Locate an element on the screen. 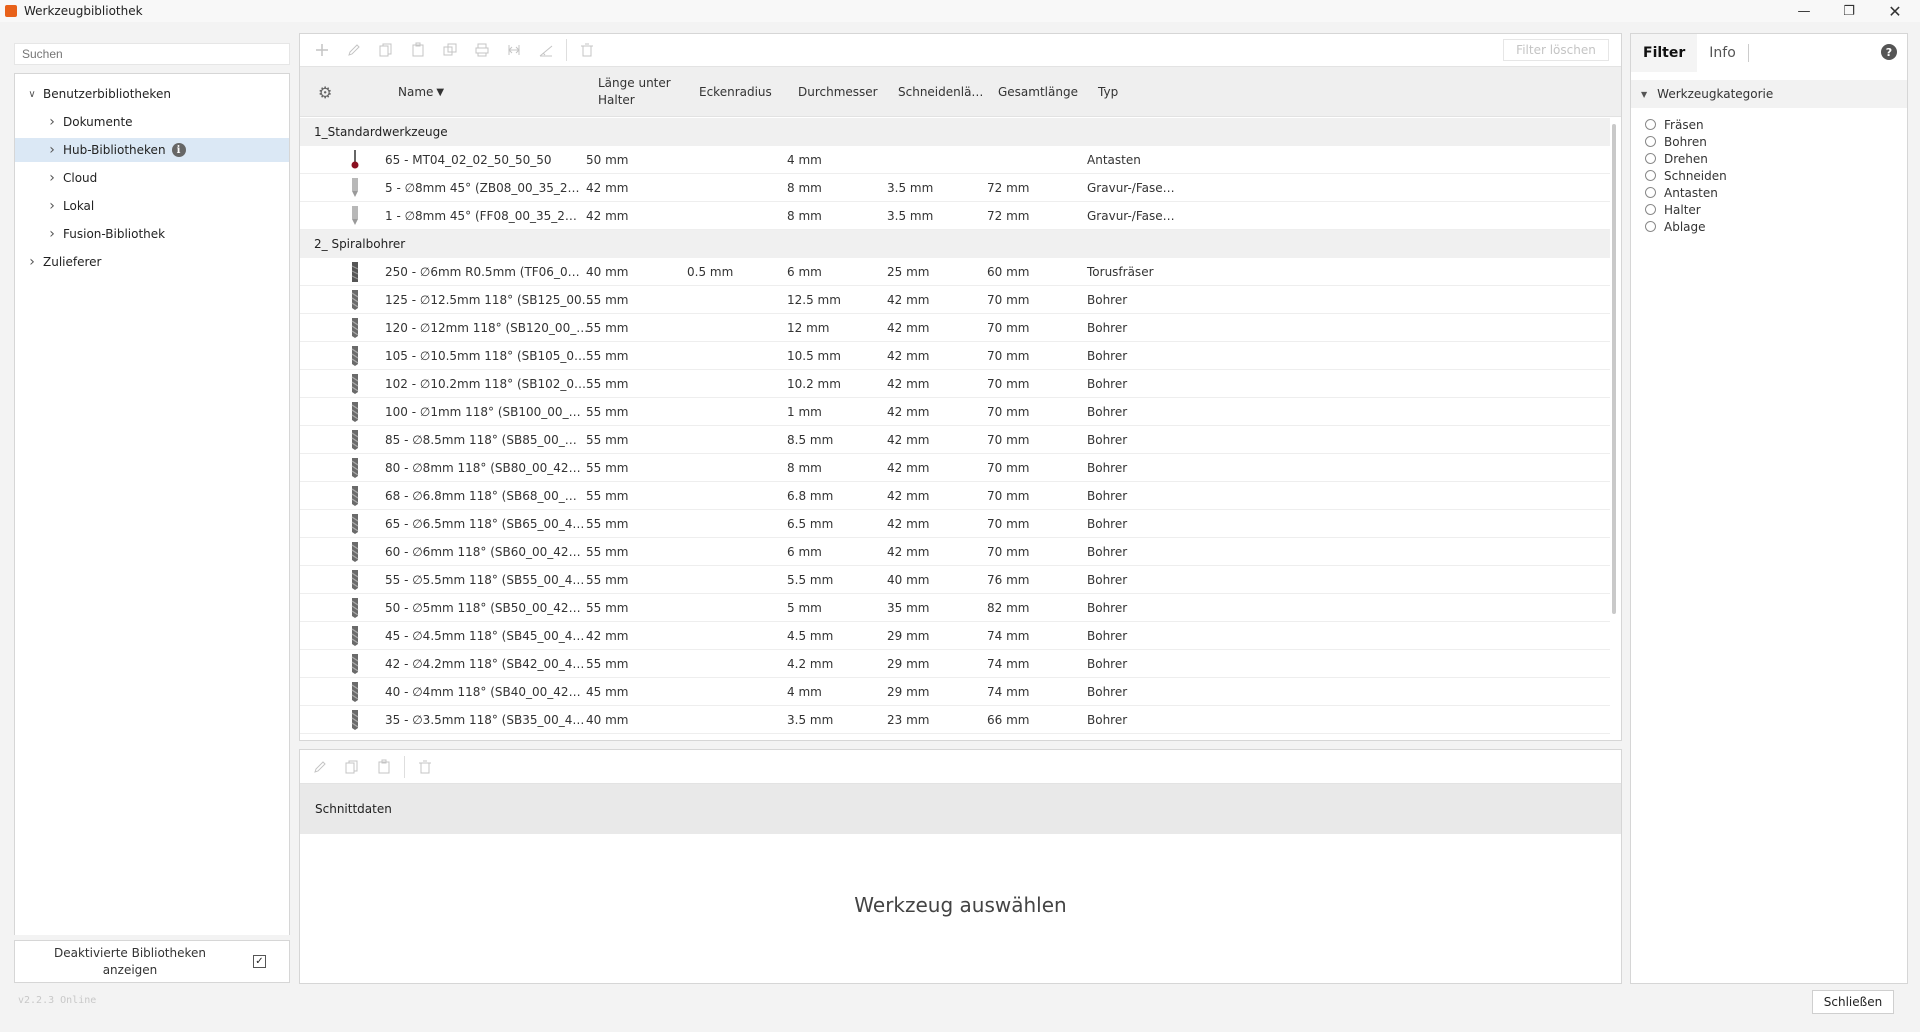  minimize-icon: — is located at coordinates (1804, 11).